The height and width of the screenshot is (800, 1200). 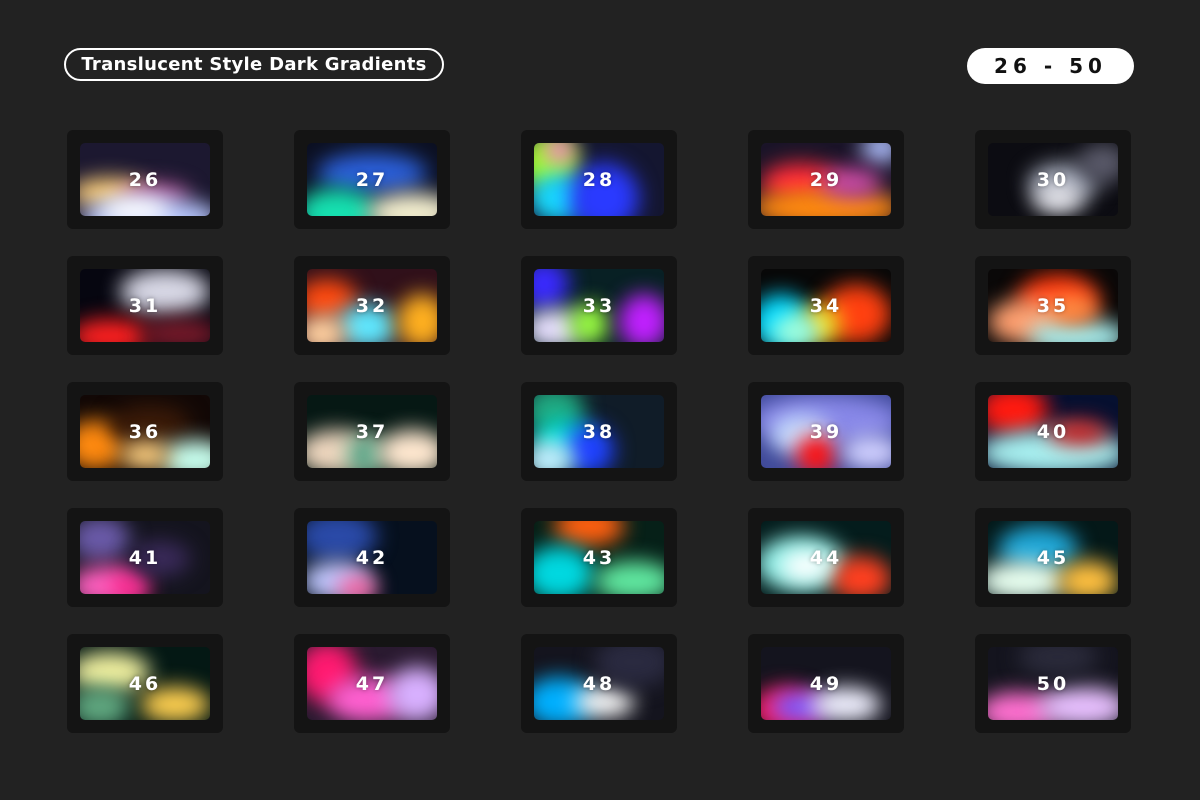 I want to click on gradient-swatch: 42, so click(x=372, y=557).